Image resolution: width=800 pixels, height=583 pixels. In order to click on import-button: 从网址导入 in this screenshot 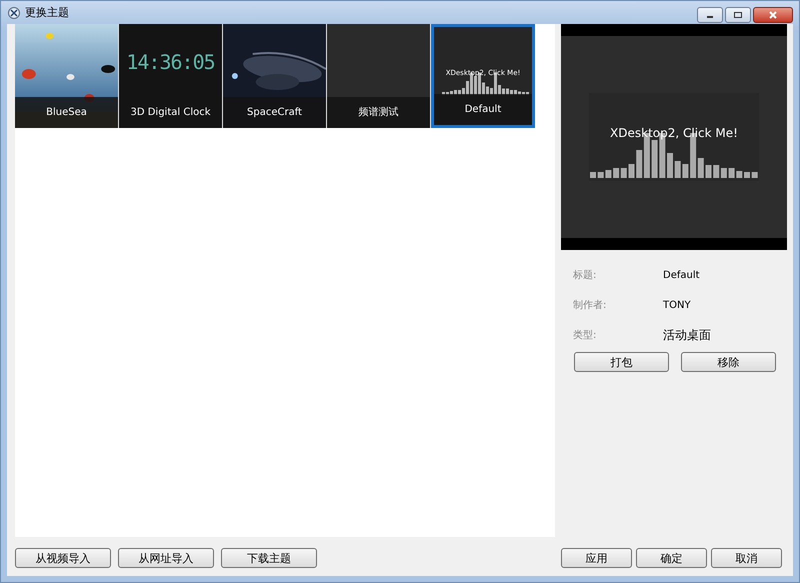, I will do `click(166, 558)`.